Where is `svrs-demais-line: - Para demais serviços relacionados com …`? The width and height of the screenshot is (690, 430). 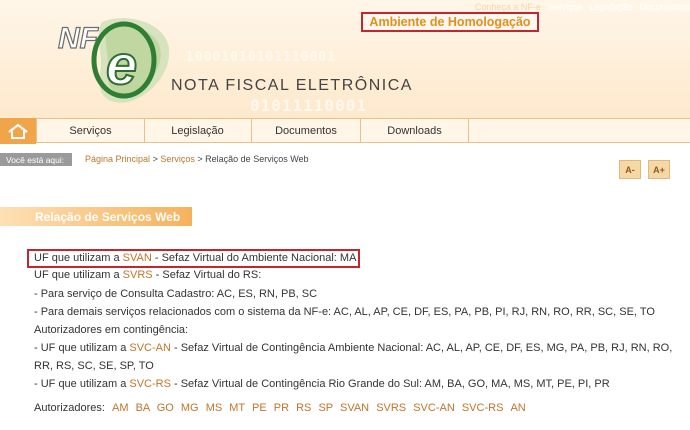 svrs-demais-line: - Para demais serviços relacionados com … is located at coordinates (344, 312).